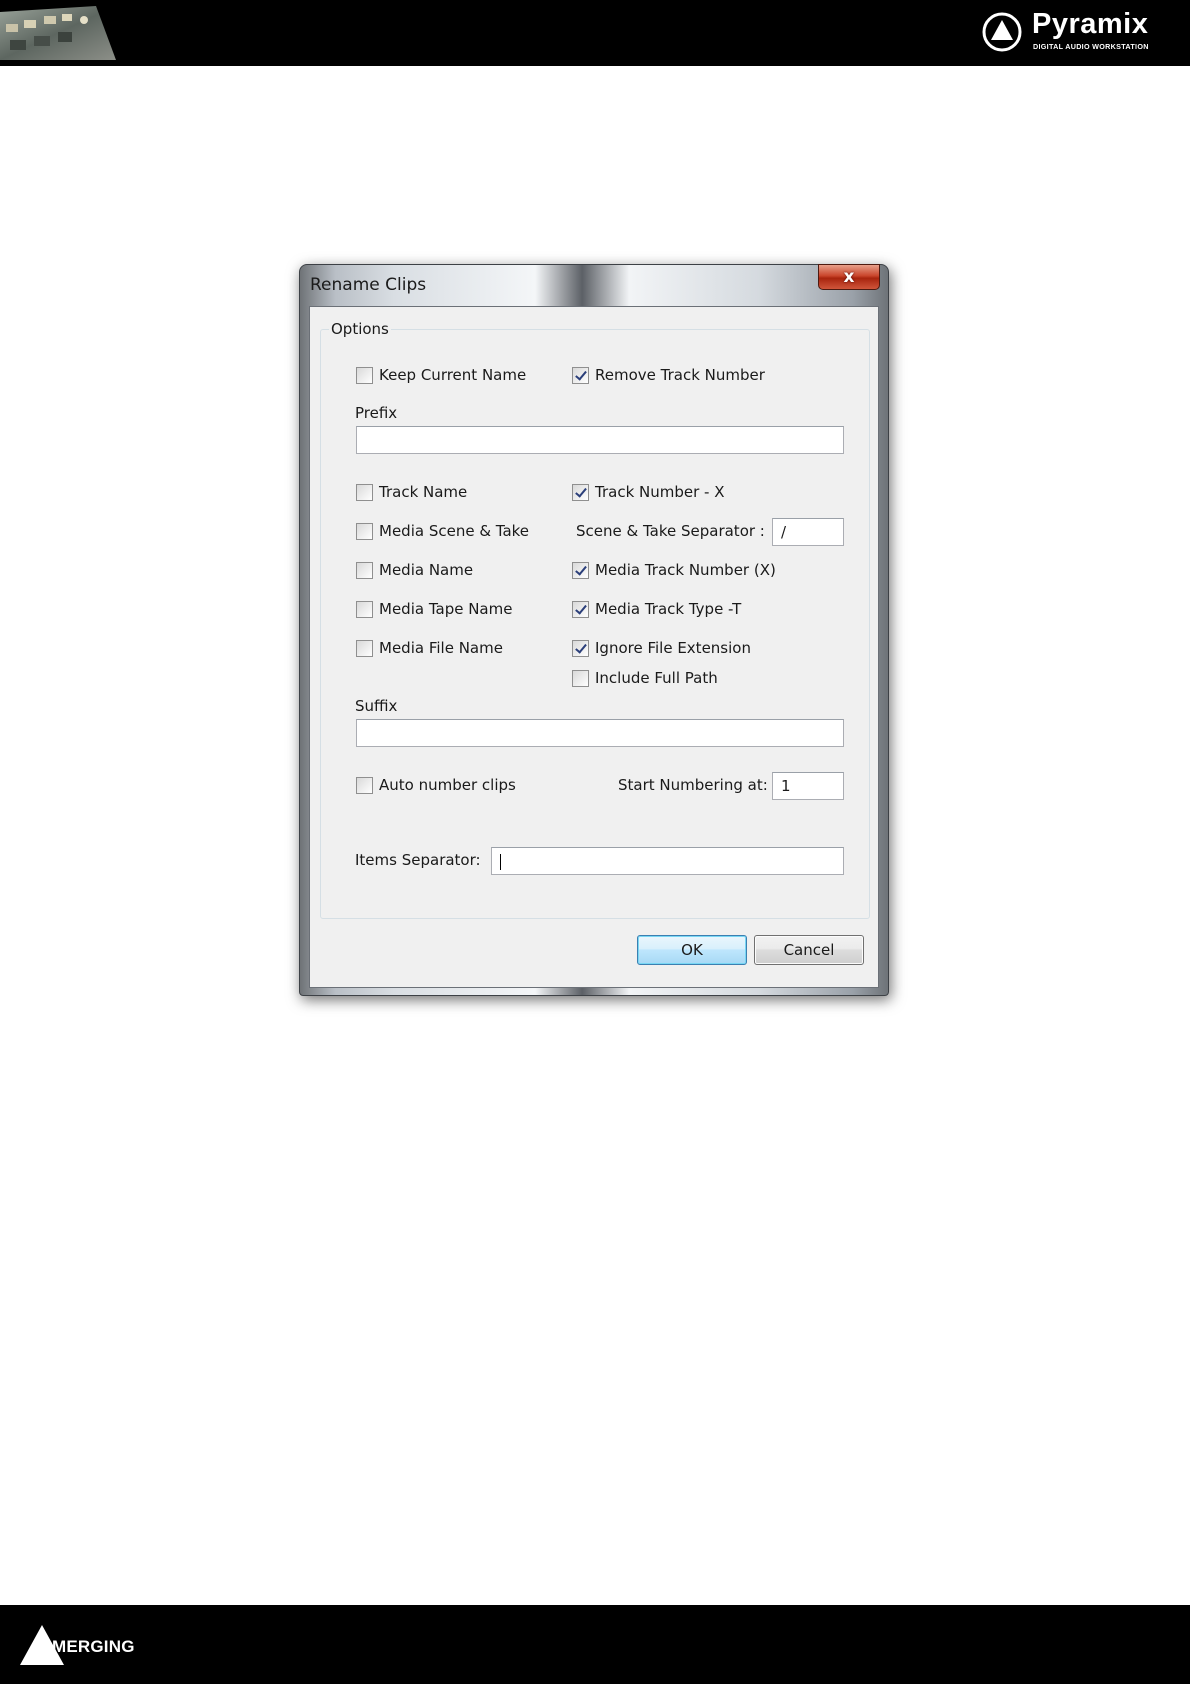  What do you see at coordinates (58, 33) in the screenshot?
I see `mixing-console-image` at bounding box center [58, 33].